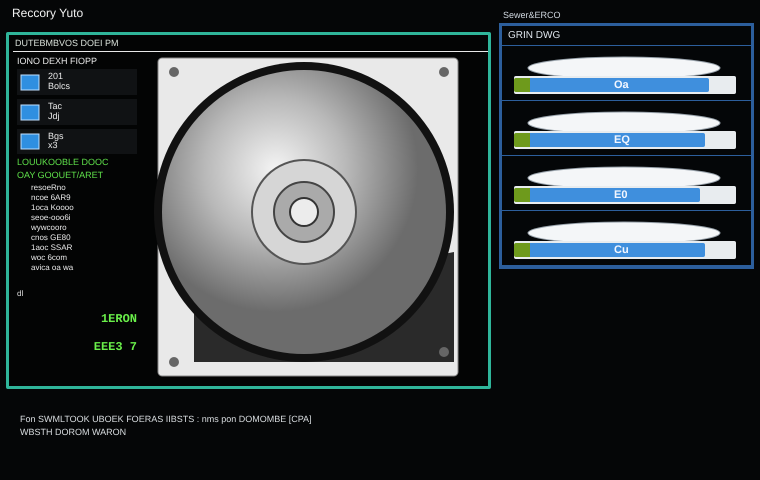 The width and height of the screenshot is (760, 480). What do you see at coordinates (166, 419) in the screenshot?
I see `status-text: Fon SWMLTOOK UBOEK FOERAS IIBSTS : nms pon DOMOMBE [CPA]` at bounding box center [166, 419].